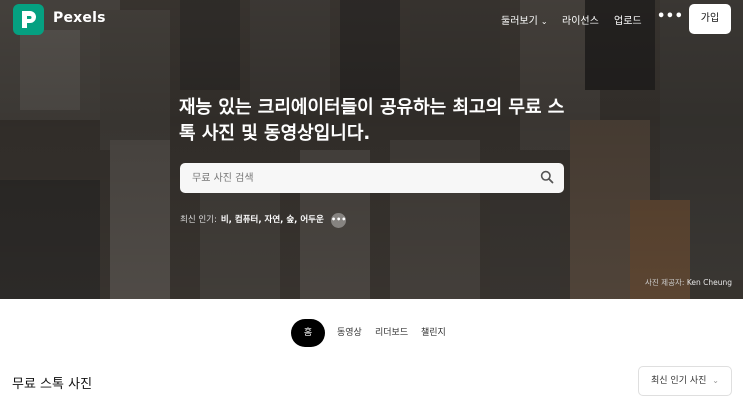  What do you see at coordinates (433, 333) in the screenshot?
I see `tab-challenges: 챌린지` at bounding box center [433, 333].